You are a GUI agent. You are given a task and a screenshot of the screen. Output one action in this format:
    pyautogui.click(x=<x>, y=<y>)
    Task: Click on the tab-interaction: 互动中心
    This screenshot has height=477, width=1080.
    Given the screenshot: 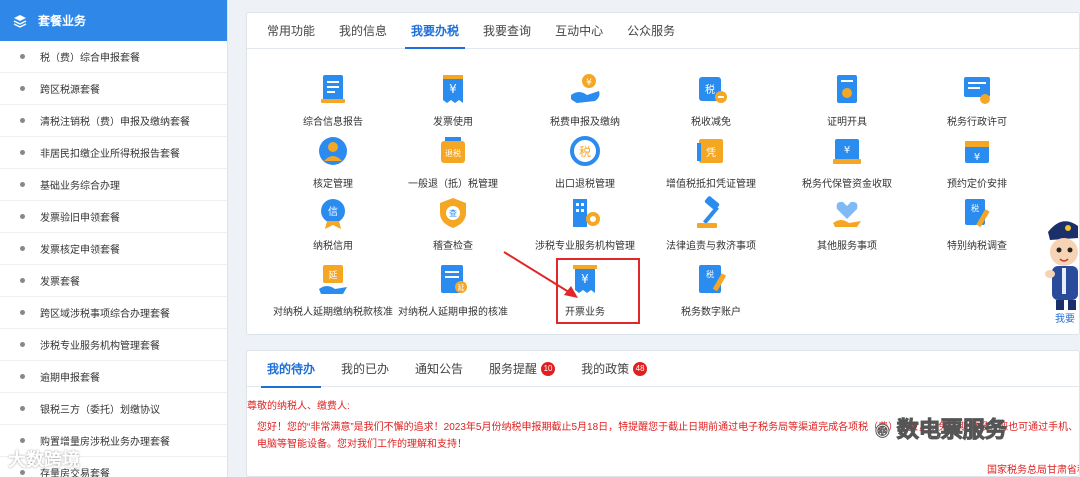 What is the action you would take?
    pyautogui.click(x=579, y=30)
    